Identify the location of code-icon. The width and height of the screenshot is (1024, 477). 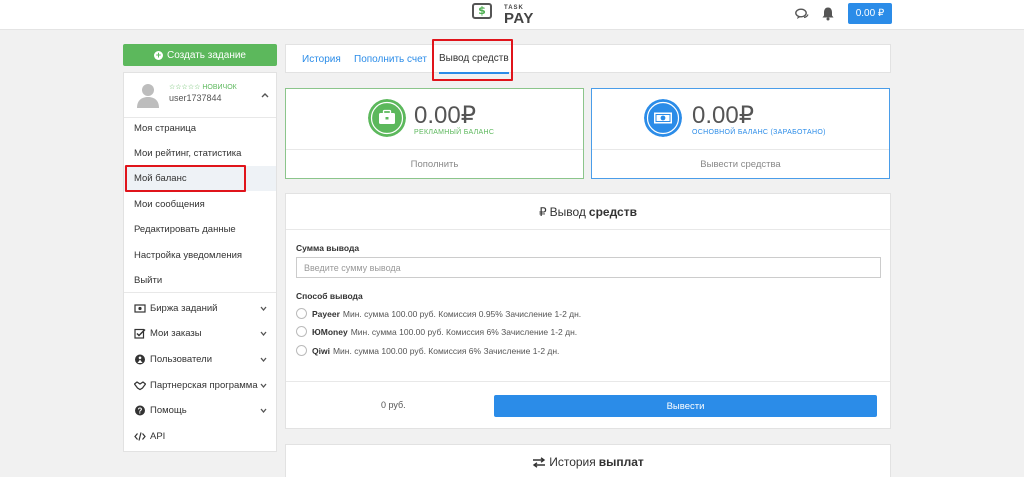
(140, 436).